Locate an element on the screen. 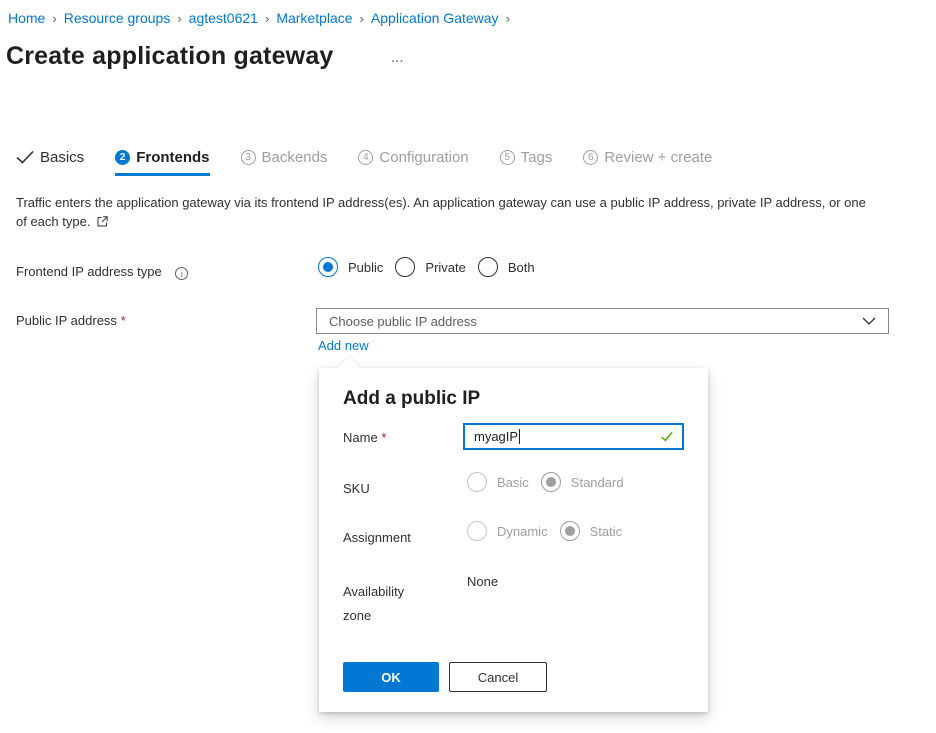 This screenshot has height=733, width=936. public-ip-dropdown: Choose public IP address is located at coordinates (602, 321).